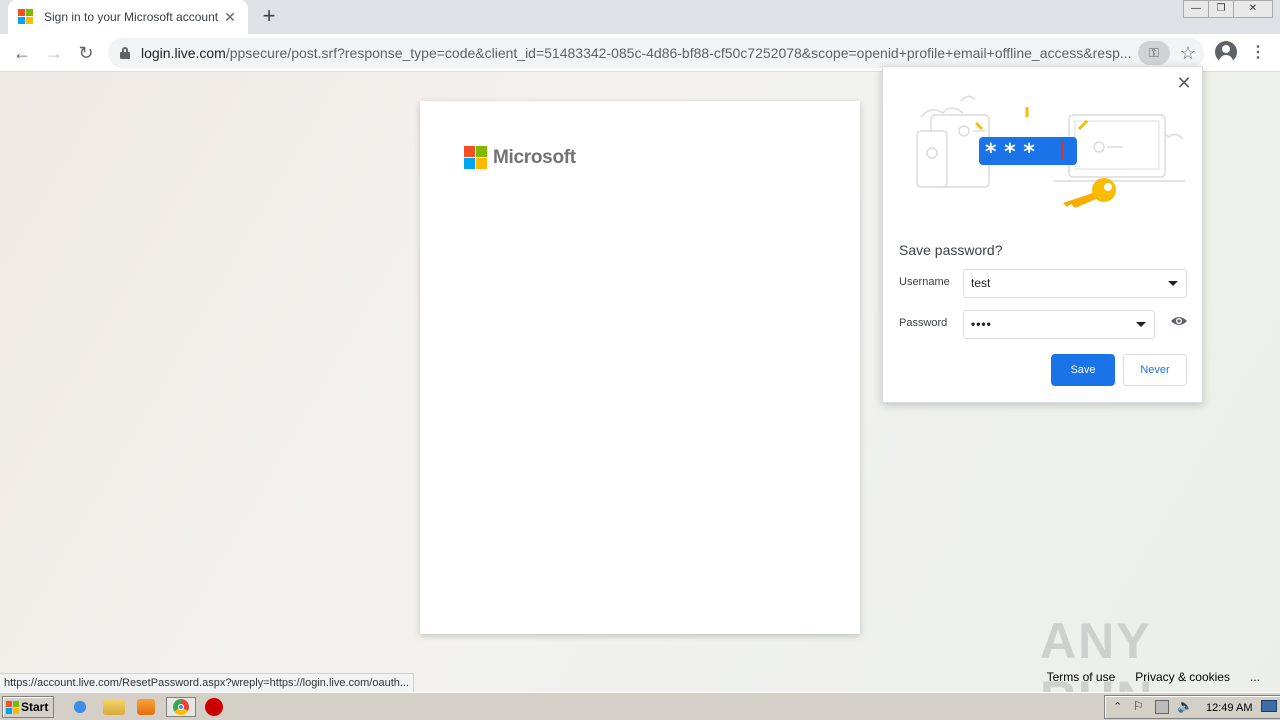 This screenshot has height=720, width=1280. Describe the element at coordinates (114, 707) in the screenshot. I see `file-explorer-icon` at that location.